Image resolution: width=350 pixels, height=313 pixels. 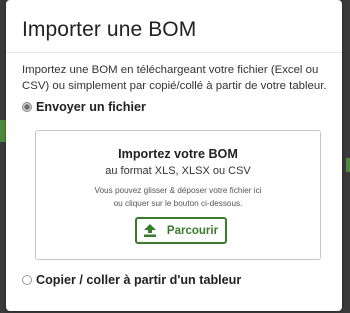 I want to click on upload-icon, so click(x=149, y=230).